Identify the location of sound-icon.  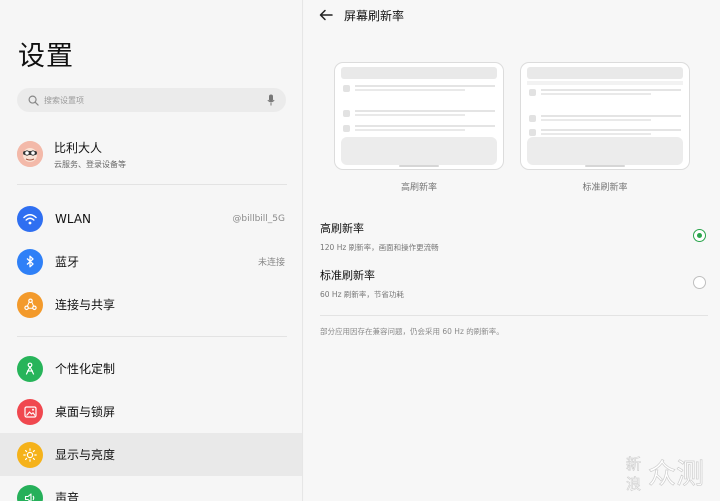
(30, 492).